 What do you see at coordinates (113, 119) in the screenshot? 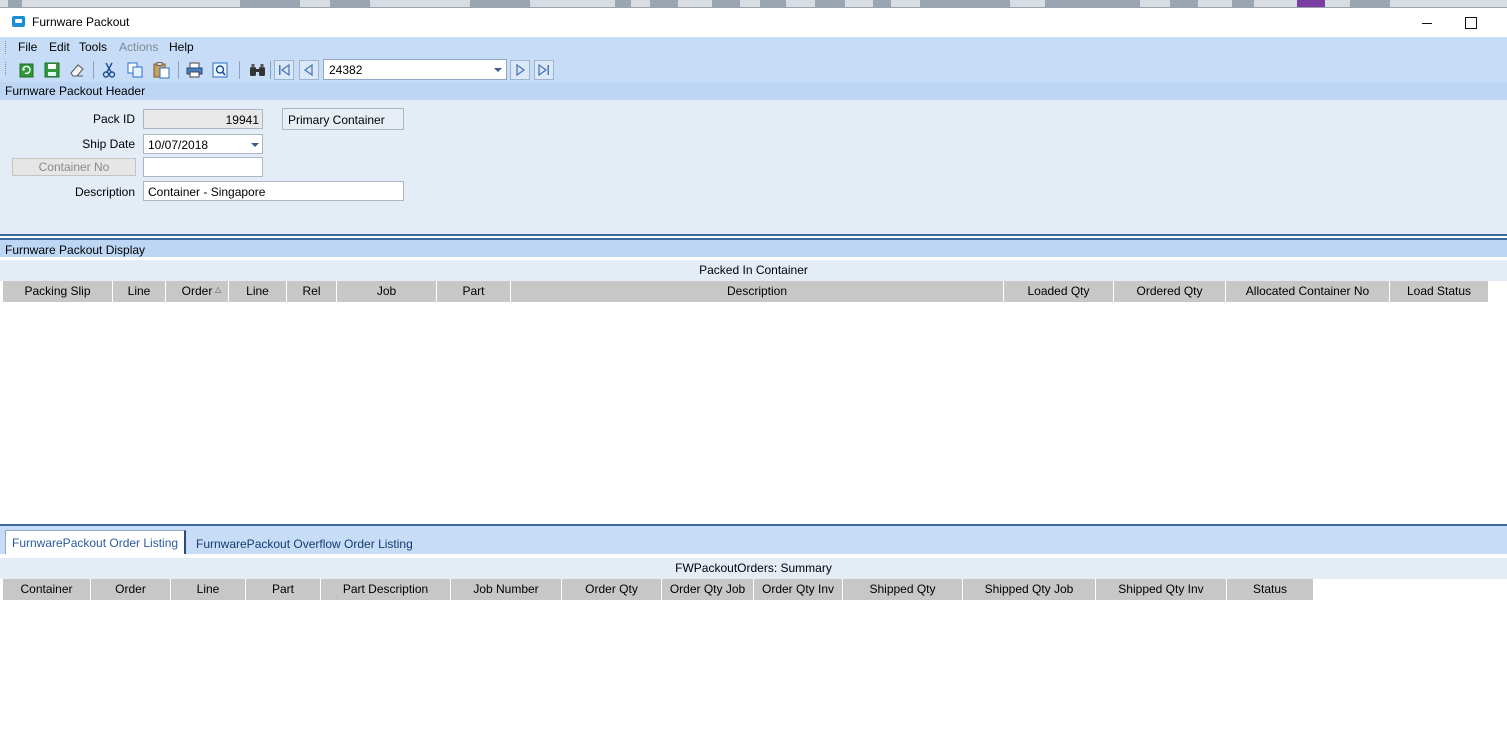
I see `pack-id-label: Pack ID` at bounding box center [113, 119].